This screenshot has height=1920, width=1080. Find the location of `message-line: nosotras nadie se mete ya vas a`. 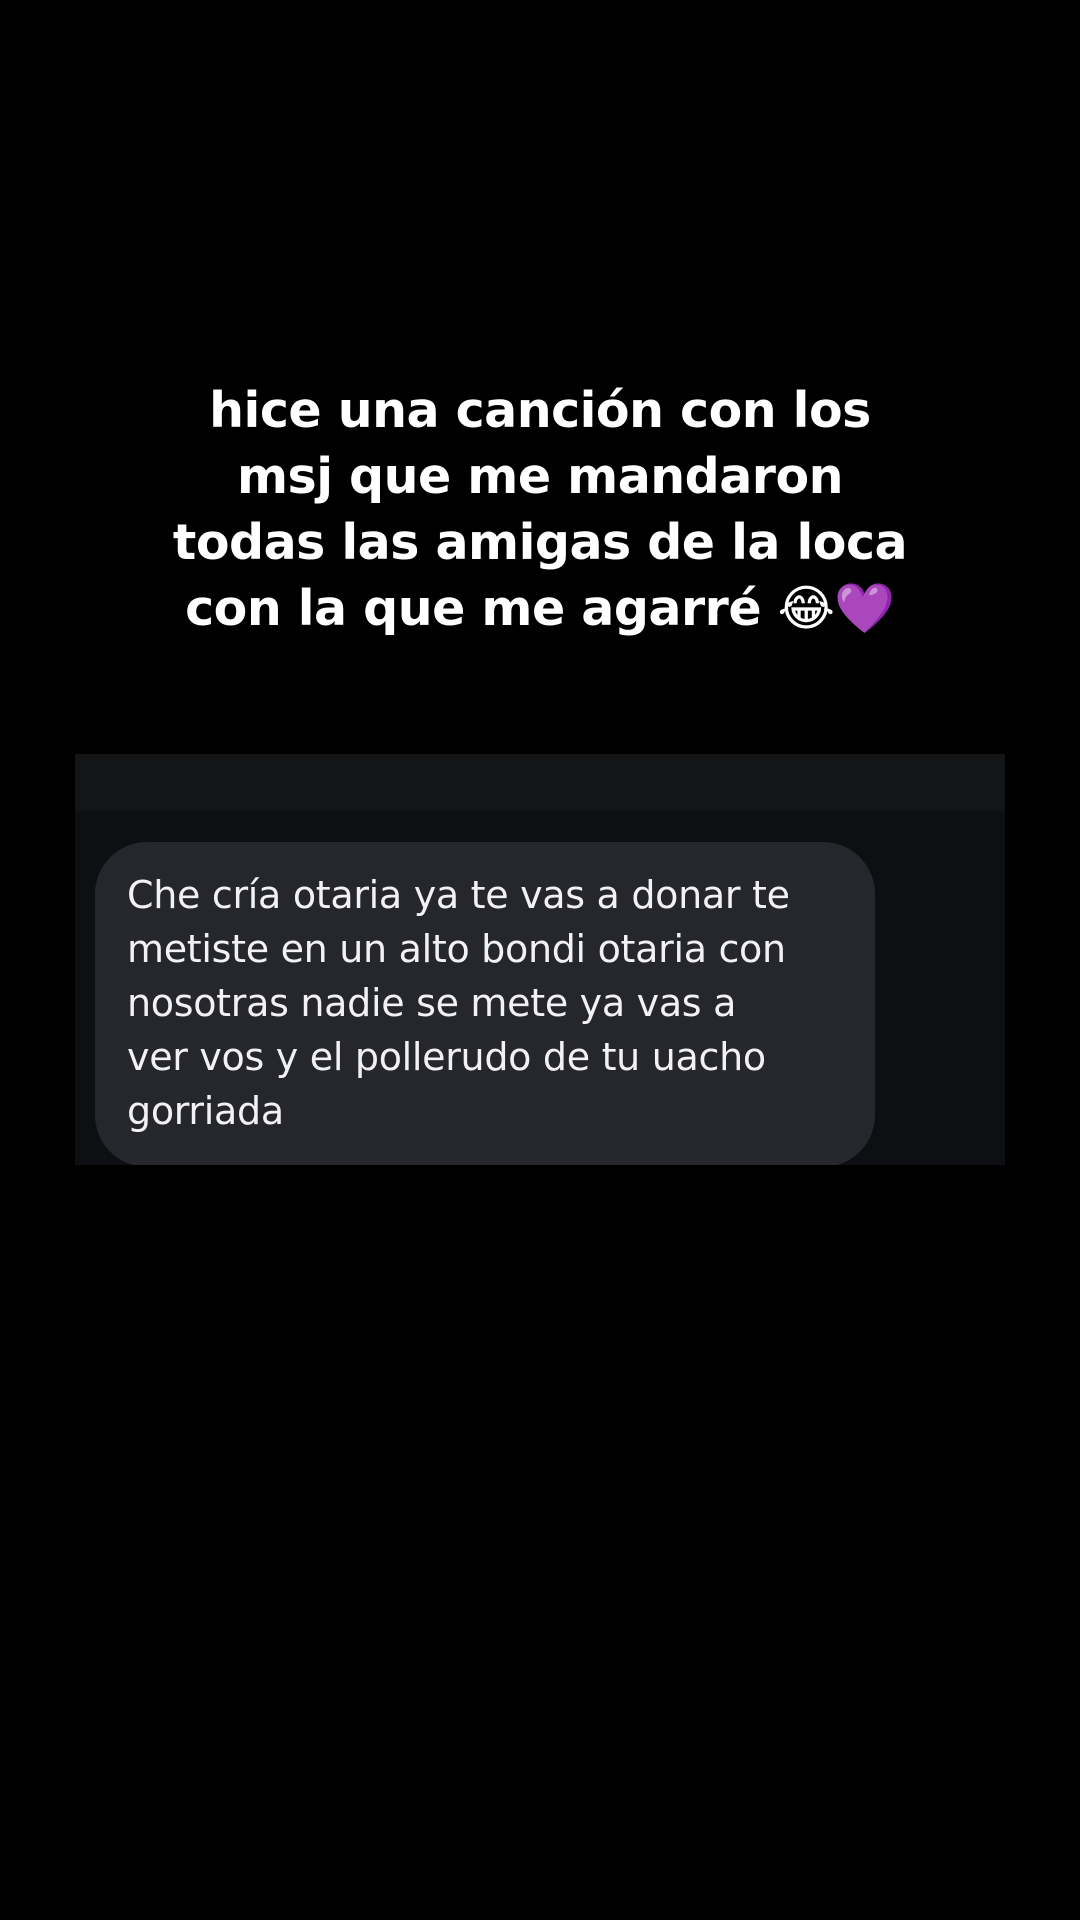

message-line: nosotras nadie se mete ya vas a is located at coordinates (432, 1003).